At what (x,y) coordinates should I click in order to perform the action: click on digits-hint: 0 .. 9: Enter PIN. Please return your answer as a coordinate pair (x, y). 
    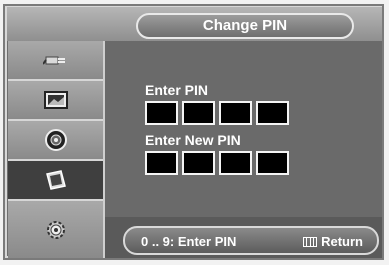
    Looking at the image, I should click on (189, 241).